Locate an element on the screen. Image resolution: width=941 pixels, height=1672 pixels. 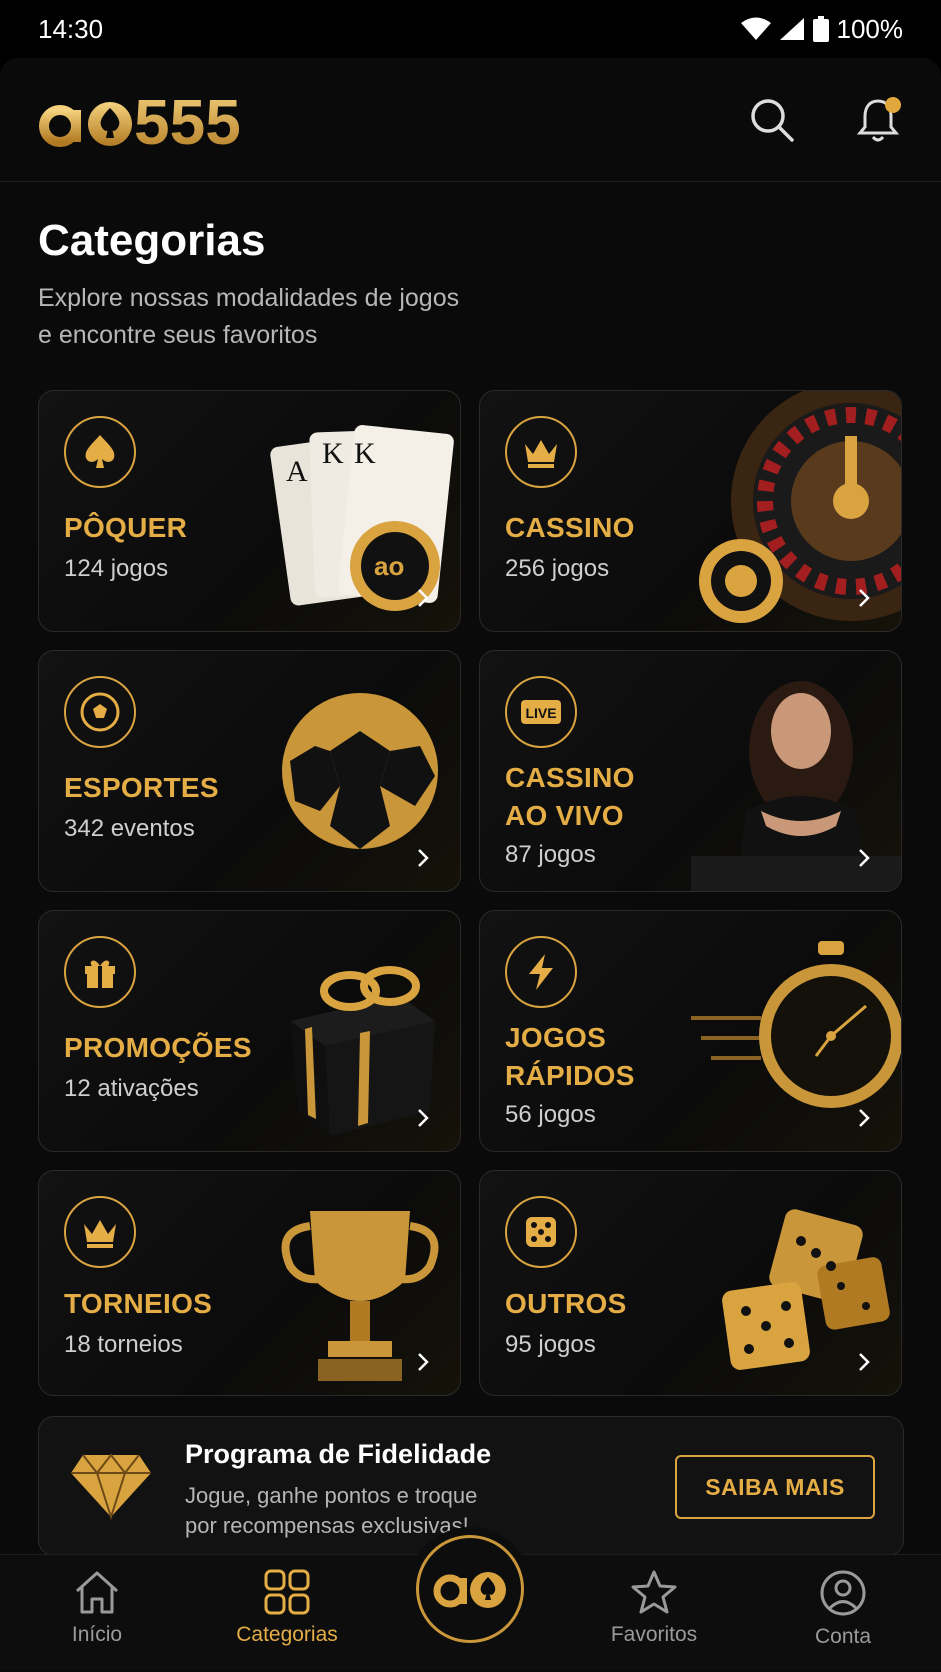
status-icons: 100% is located at coordinates (822, 29).